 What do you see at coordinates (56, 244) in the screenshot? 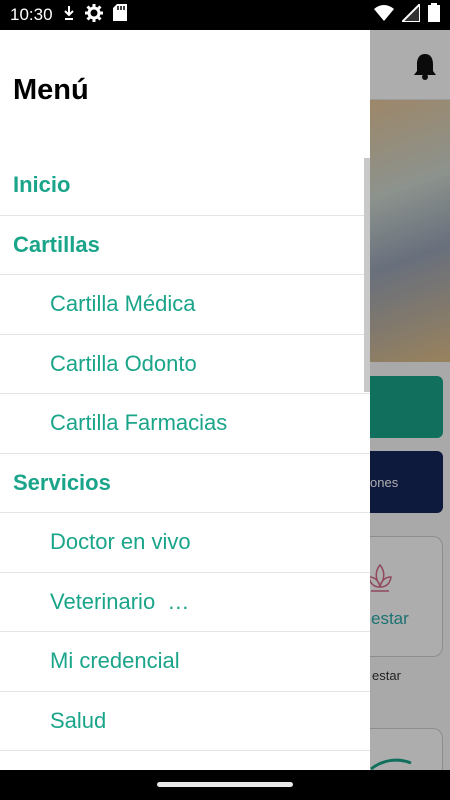
I see `menu-item-label: Cartillas` at bounding box center [56, 244].